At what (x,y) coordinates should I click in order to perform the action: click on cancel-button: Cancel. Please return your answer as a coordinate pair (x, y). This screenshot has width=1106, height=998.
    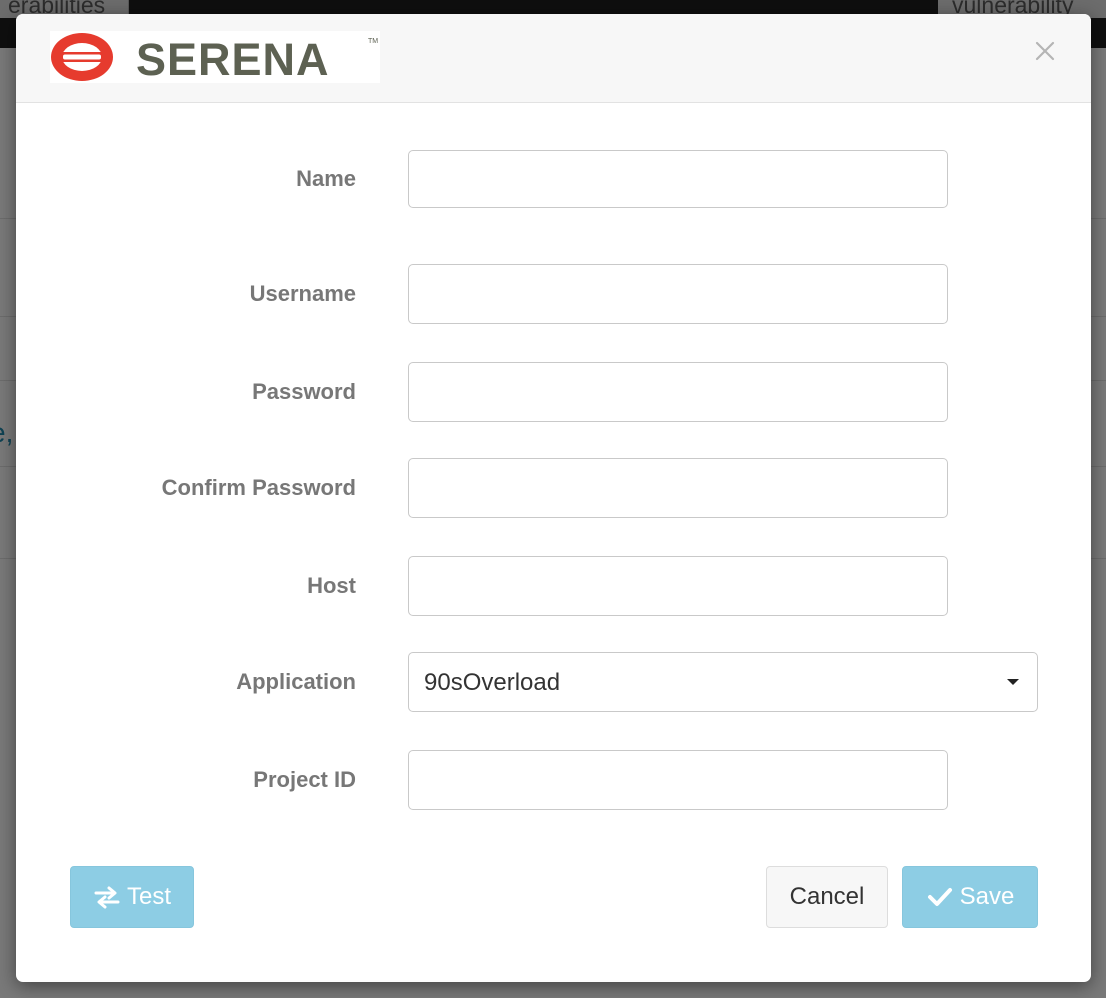
    Looking at the image, I should click on (827, 897).